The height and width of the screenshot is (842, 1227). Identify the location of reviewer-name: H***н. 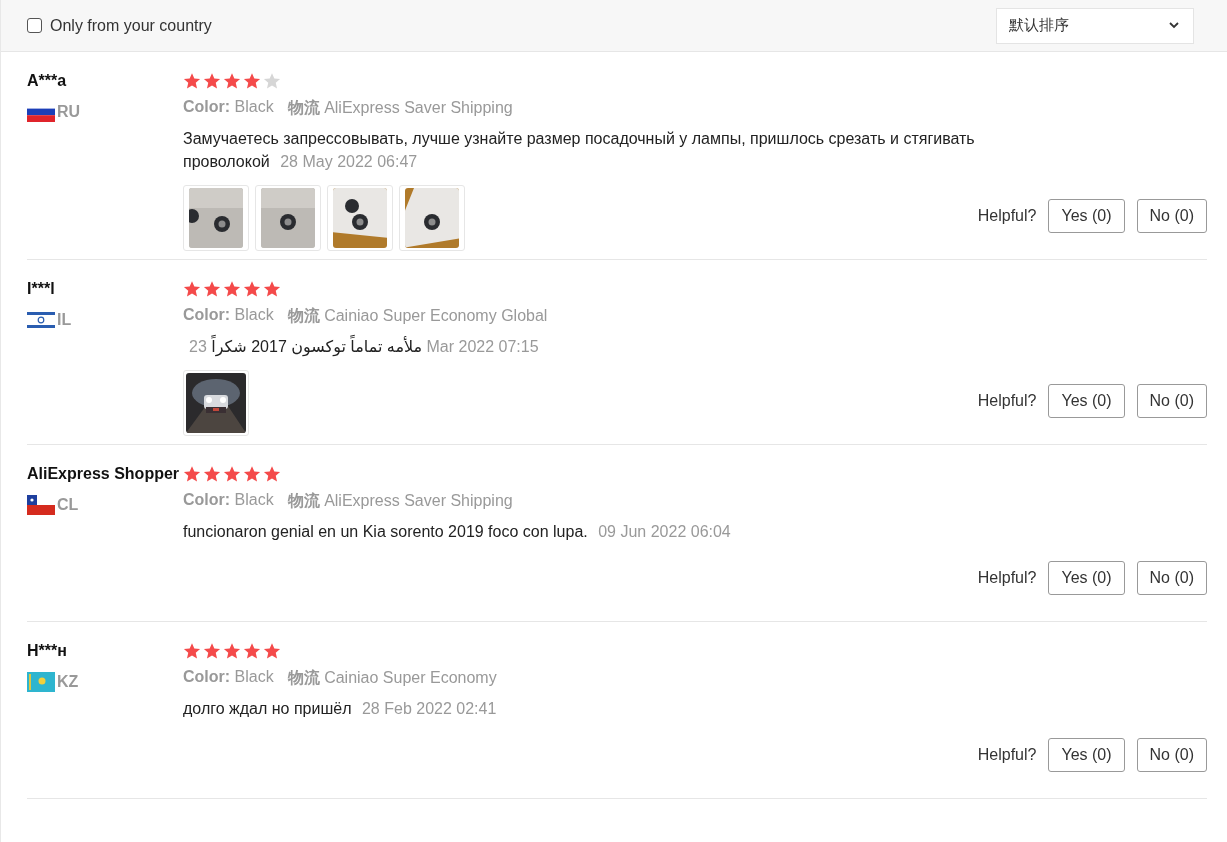
(47, 651).